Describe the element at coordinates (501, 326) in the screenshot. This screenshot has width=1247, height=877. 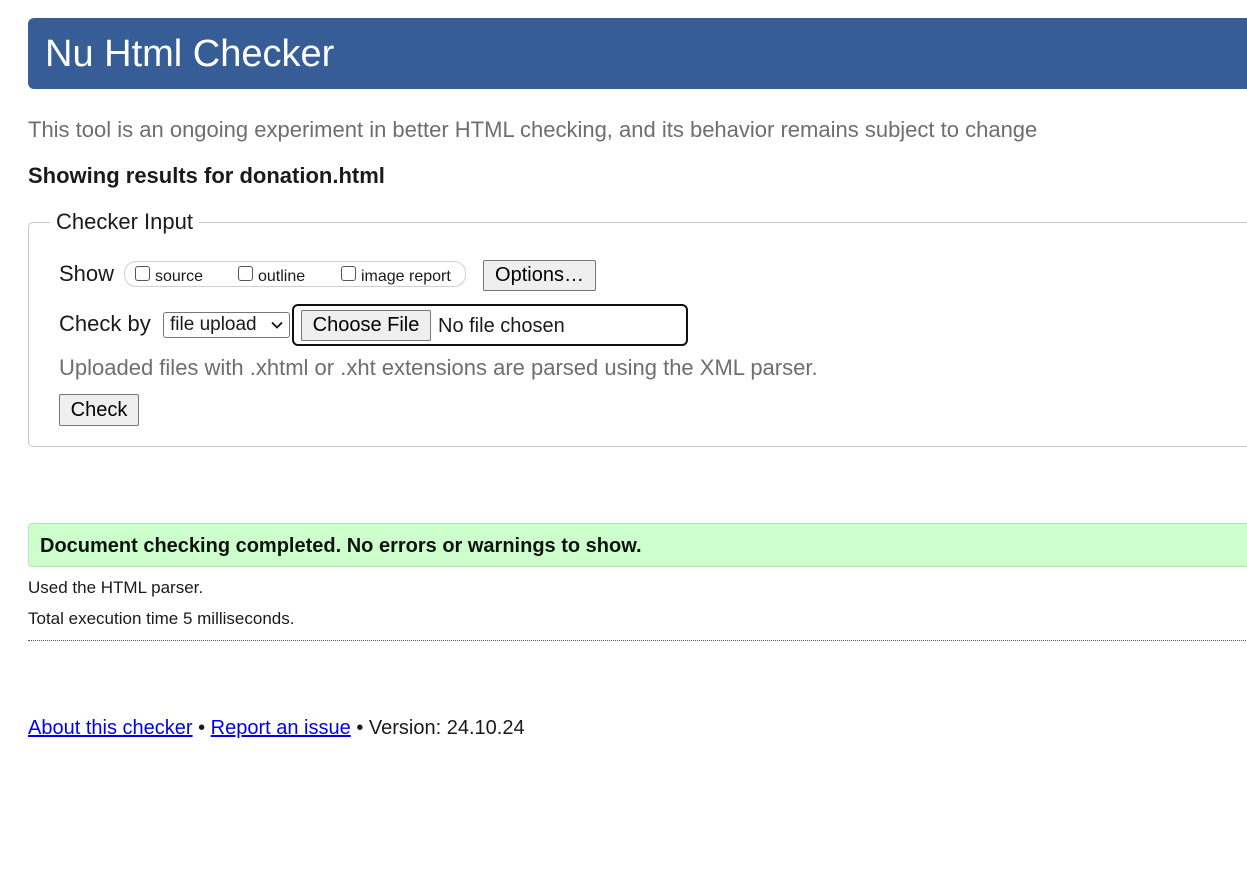
I see `file-status: No file chosen` at that location.